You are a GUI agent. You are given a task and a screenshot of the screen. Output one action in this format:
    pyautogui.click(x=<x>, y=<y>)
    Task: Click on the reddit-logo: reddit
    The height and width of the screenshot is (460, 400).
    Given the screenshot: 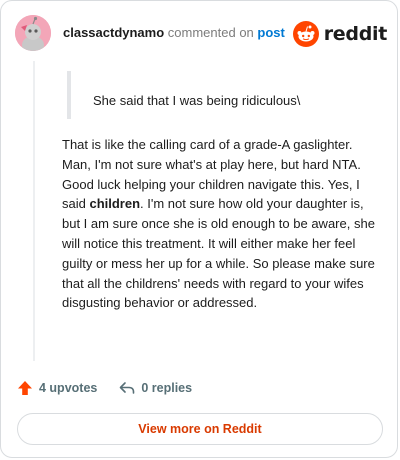 What is the action you would take?
    pyautogui.click(x=340, y=34)
    